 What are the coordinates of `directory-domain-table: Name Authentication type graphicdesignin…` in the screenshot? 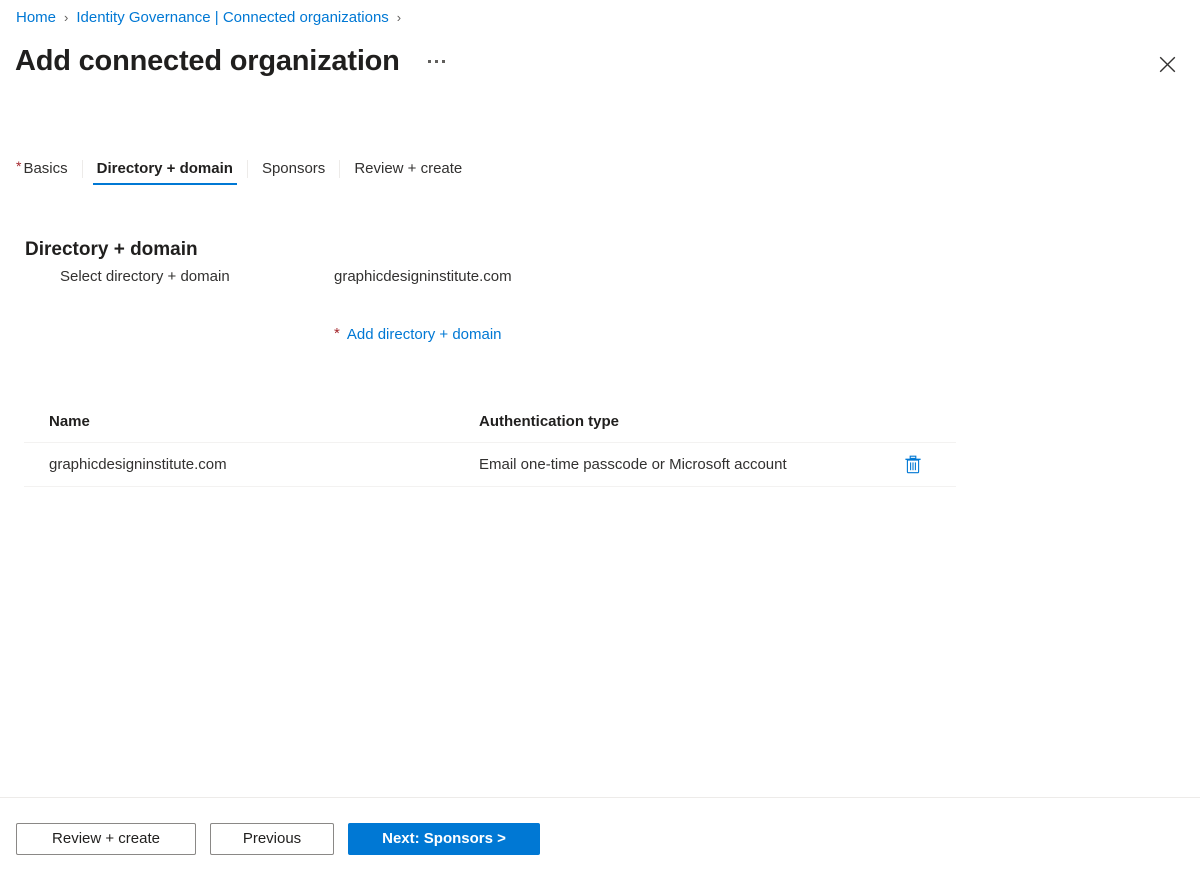 It's located at (490, 443).